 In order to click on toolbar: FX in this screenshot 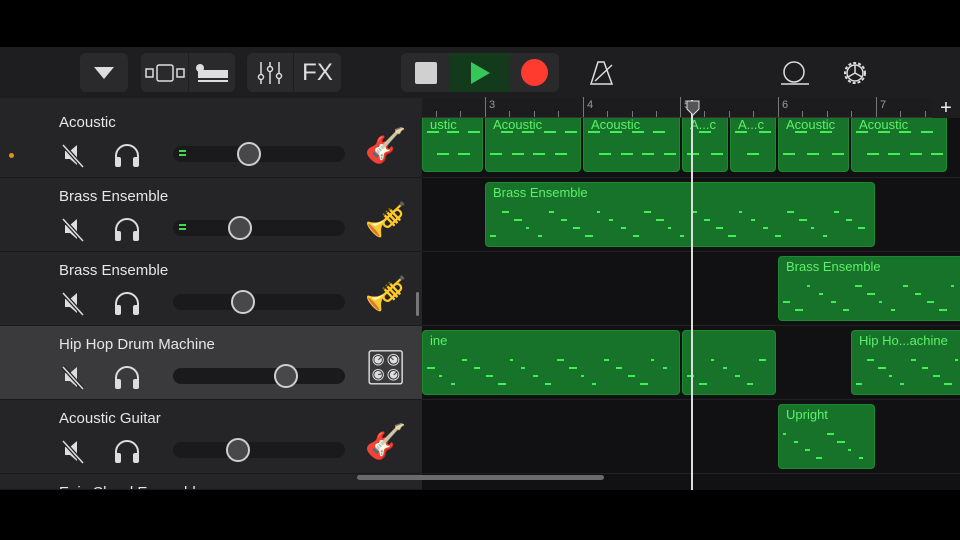, I will do `click(480, 72)`.